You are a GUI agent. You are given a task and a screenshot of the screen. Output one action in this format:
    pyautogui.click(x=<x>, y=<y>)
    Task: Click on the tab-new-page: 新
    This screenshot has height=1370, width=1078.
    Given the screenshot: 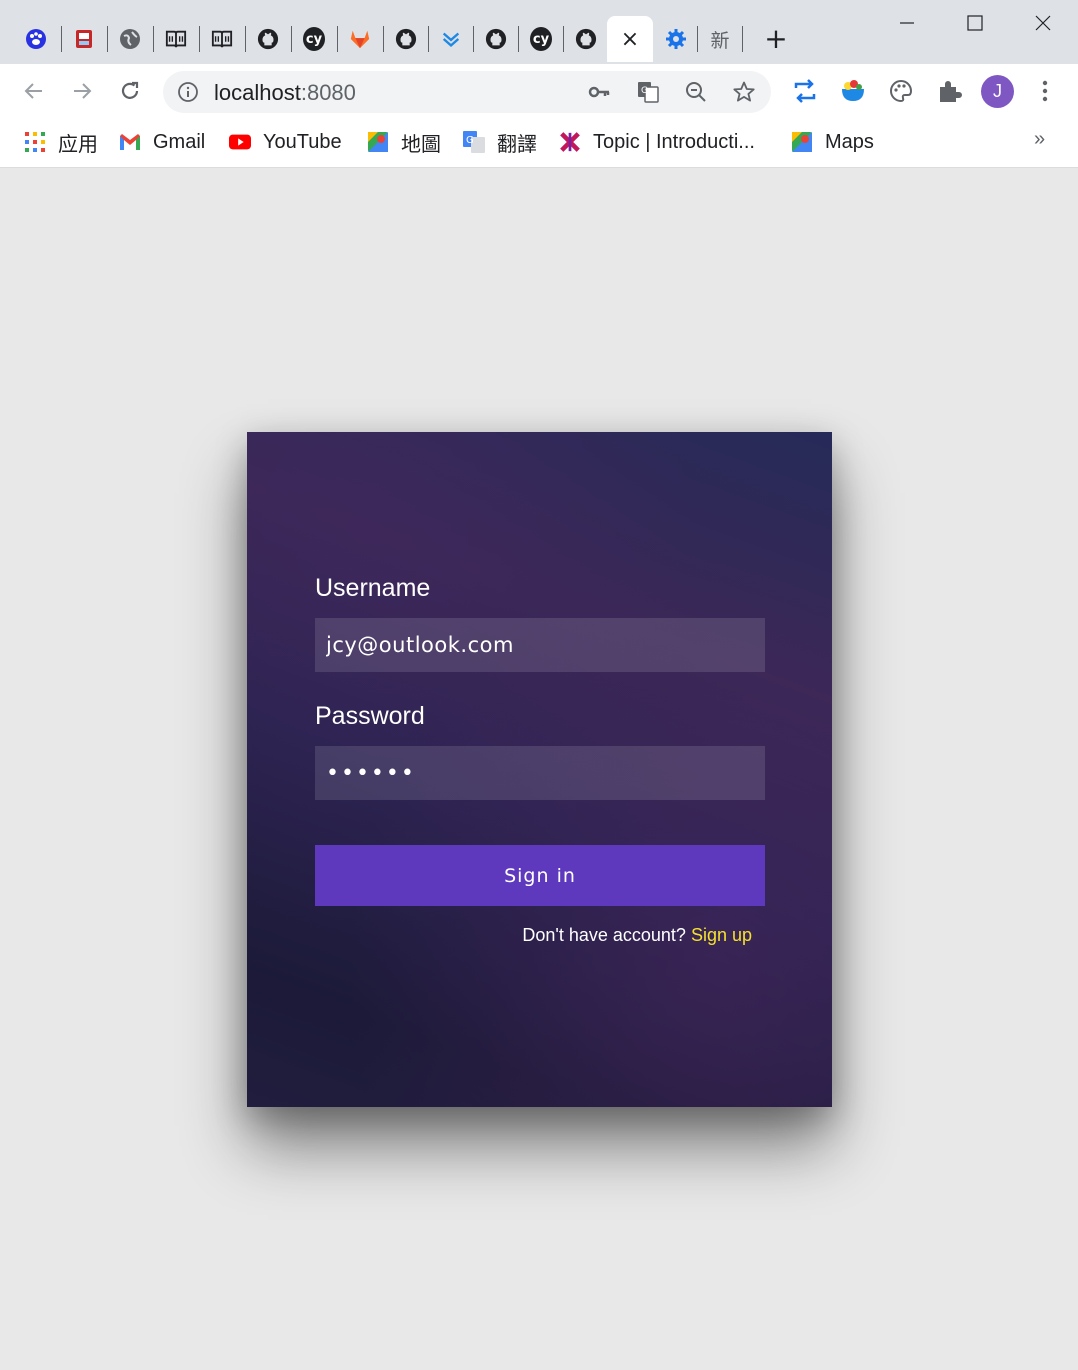 What is the action you would take?
    pyautogui.click(x=720, y=39)
    